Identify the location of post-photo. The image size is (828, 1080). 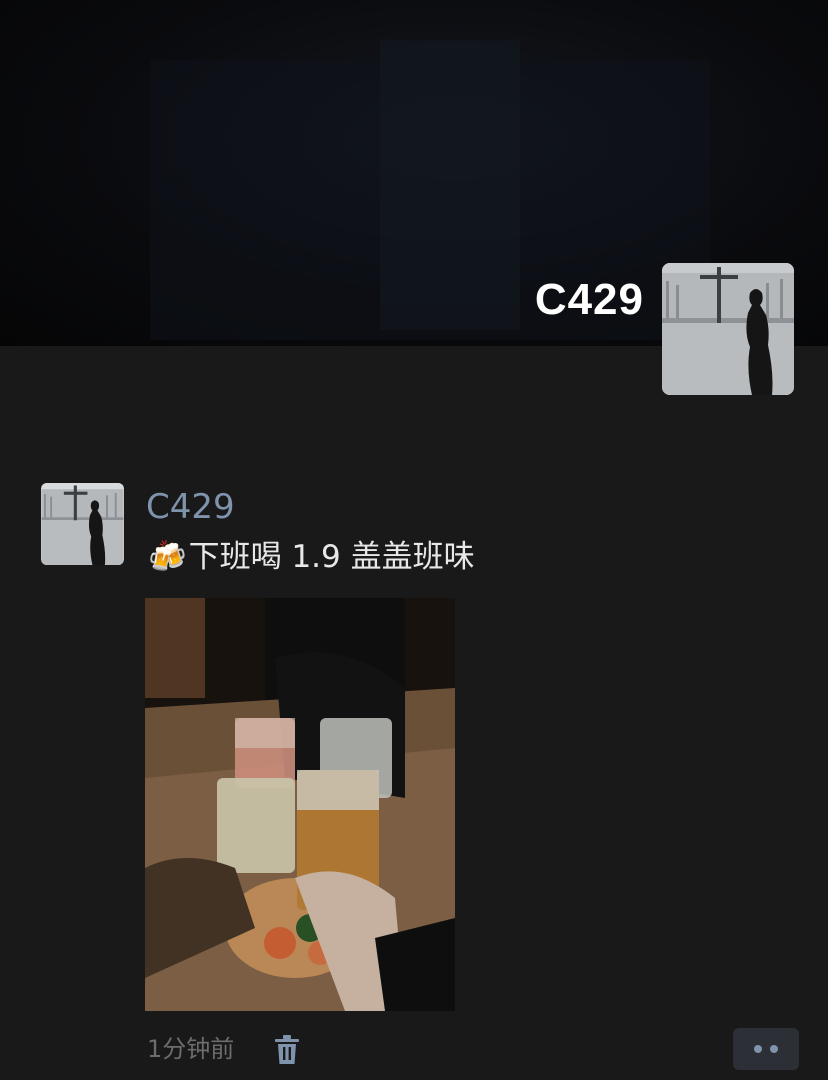
(300, 804).